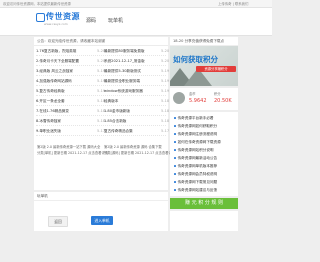  What do you see at coordinates (216, 69) in the screenshot?
I see `banner-badge: 资源分享赚积分` at bounding box center [216, 69].